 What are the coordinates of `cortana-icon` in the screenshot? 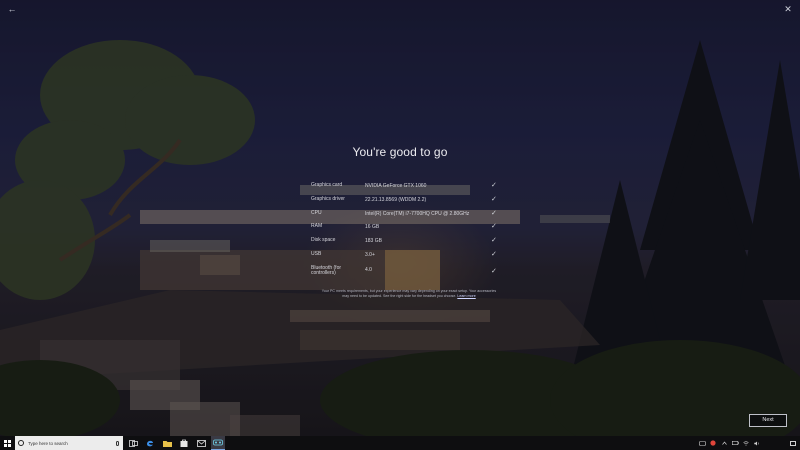 It's located at (21, 443).